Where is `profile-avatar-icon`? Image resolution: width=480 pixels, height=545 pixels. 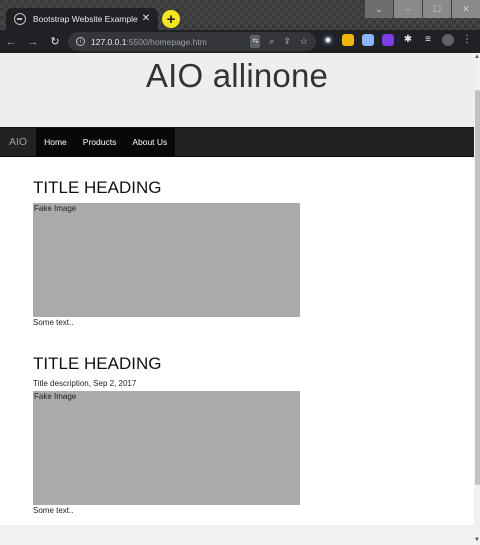
profile-avatar-icon is located at coordinates (448, 40).